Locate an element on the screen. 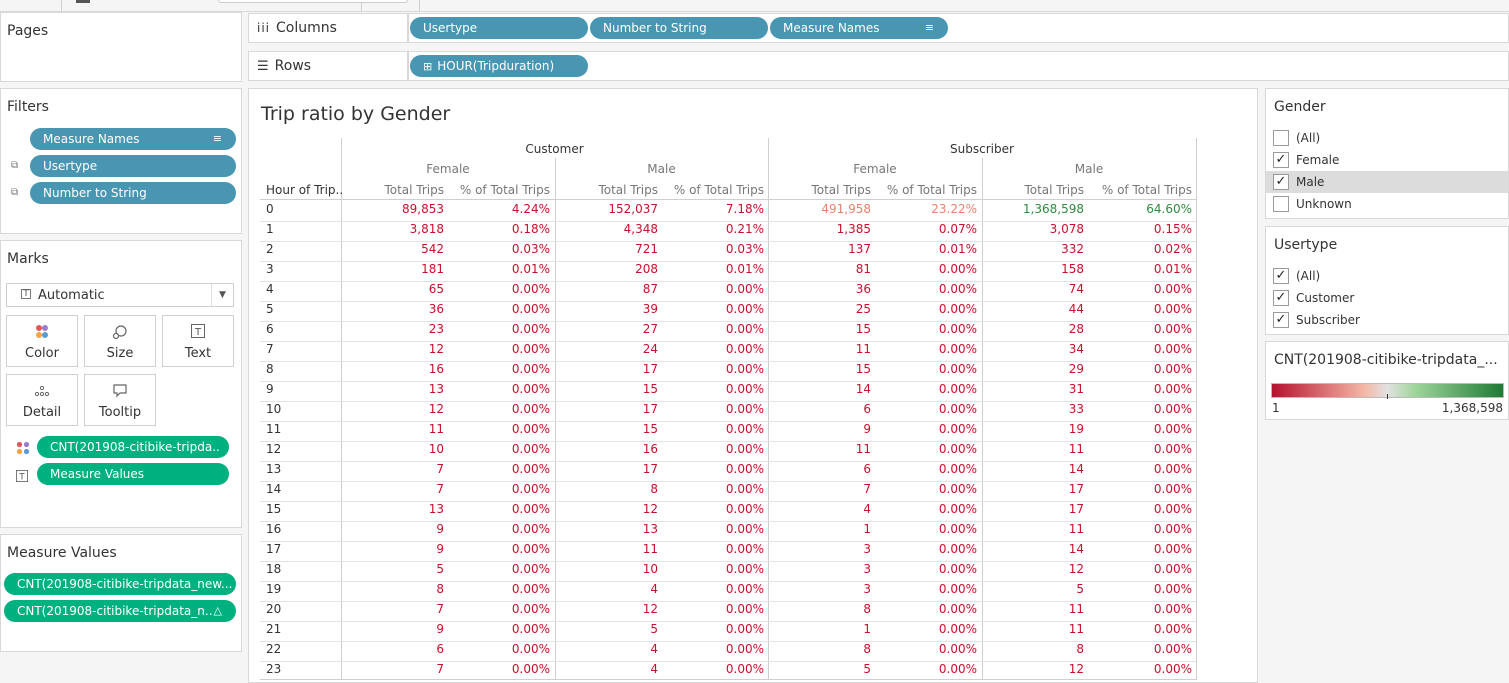 The width and height of the screenshot is (1509, 683). toolbar-tab is located at coordinates (235, 6).